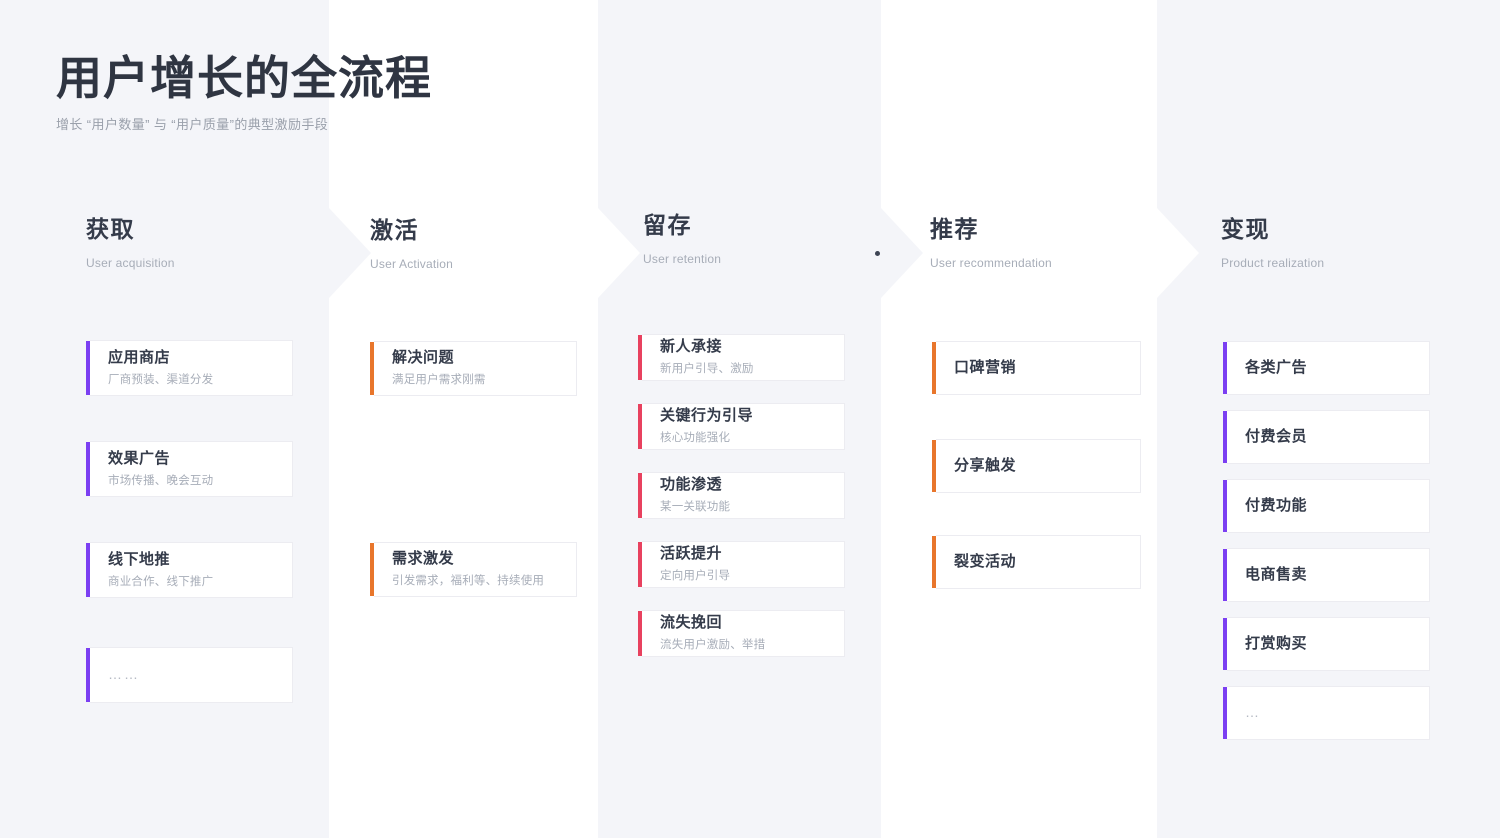 This screenshot has height=838, width=1500. I want to click on card-title: 功能渗透, so click(691, 485).